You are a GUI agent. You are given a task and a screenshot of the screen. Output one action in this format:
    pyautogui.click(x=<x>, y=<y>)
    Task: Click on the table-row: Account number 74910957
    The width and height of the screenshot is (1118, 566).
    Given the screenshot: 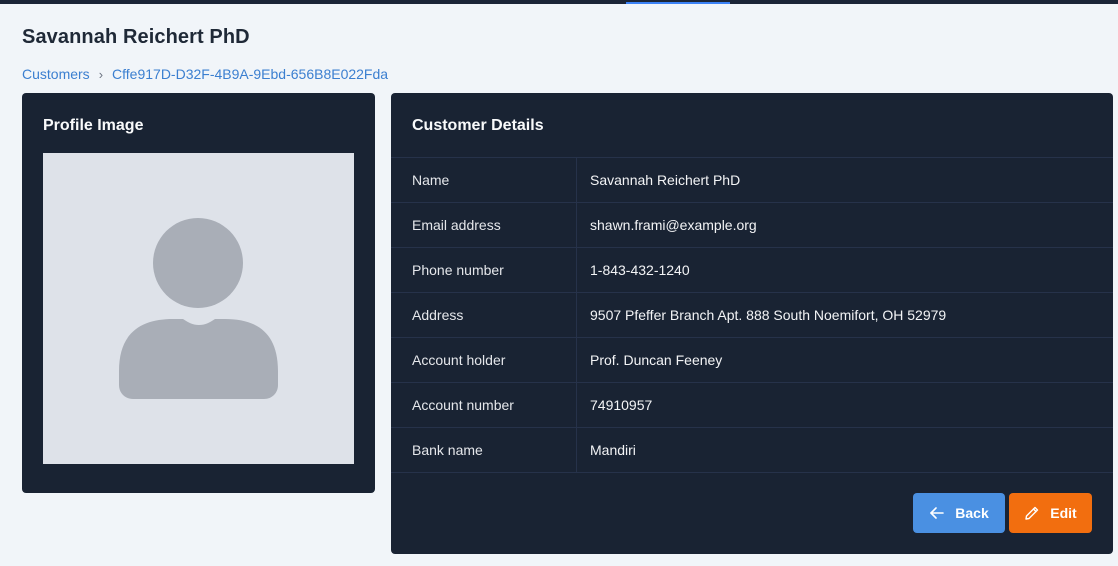 What is the action you would take?
    pyautogui.click(x=752, y=405)
    